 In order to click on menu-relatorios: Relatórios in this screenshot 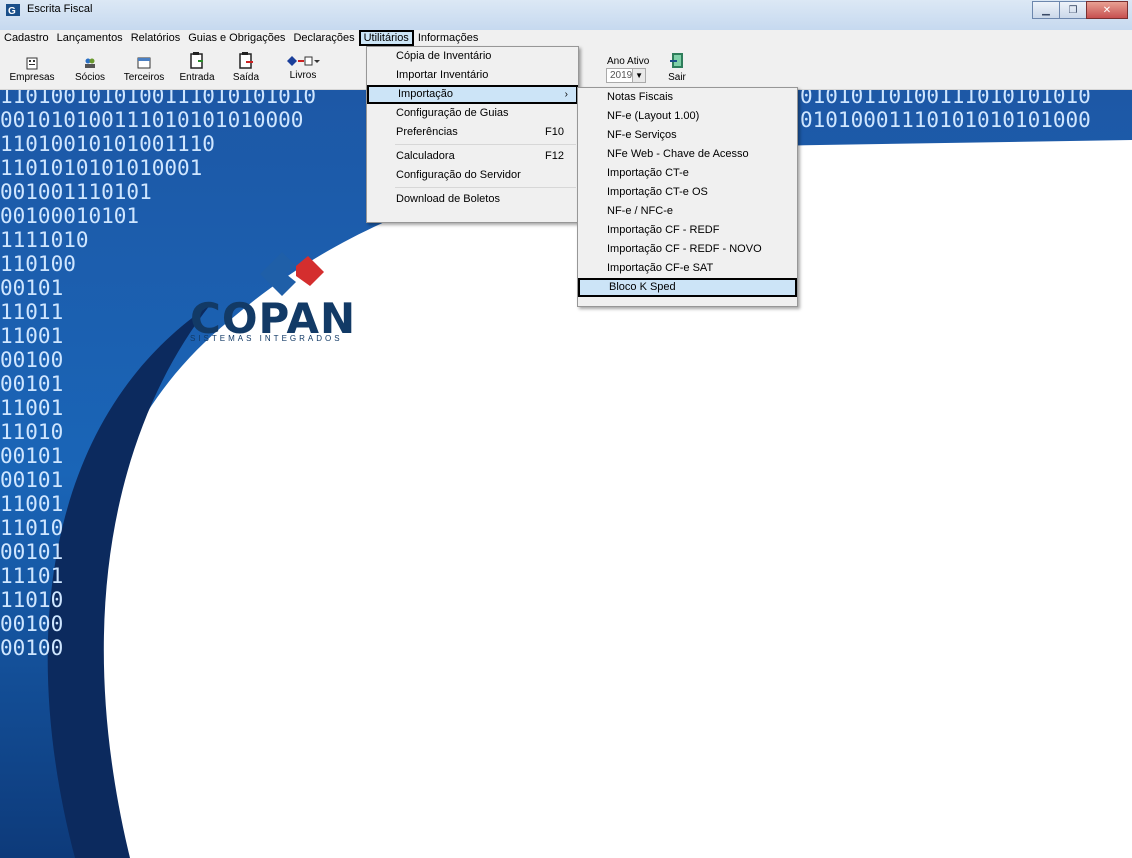, I will do `click(156, 38)`.